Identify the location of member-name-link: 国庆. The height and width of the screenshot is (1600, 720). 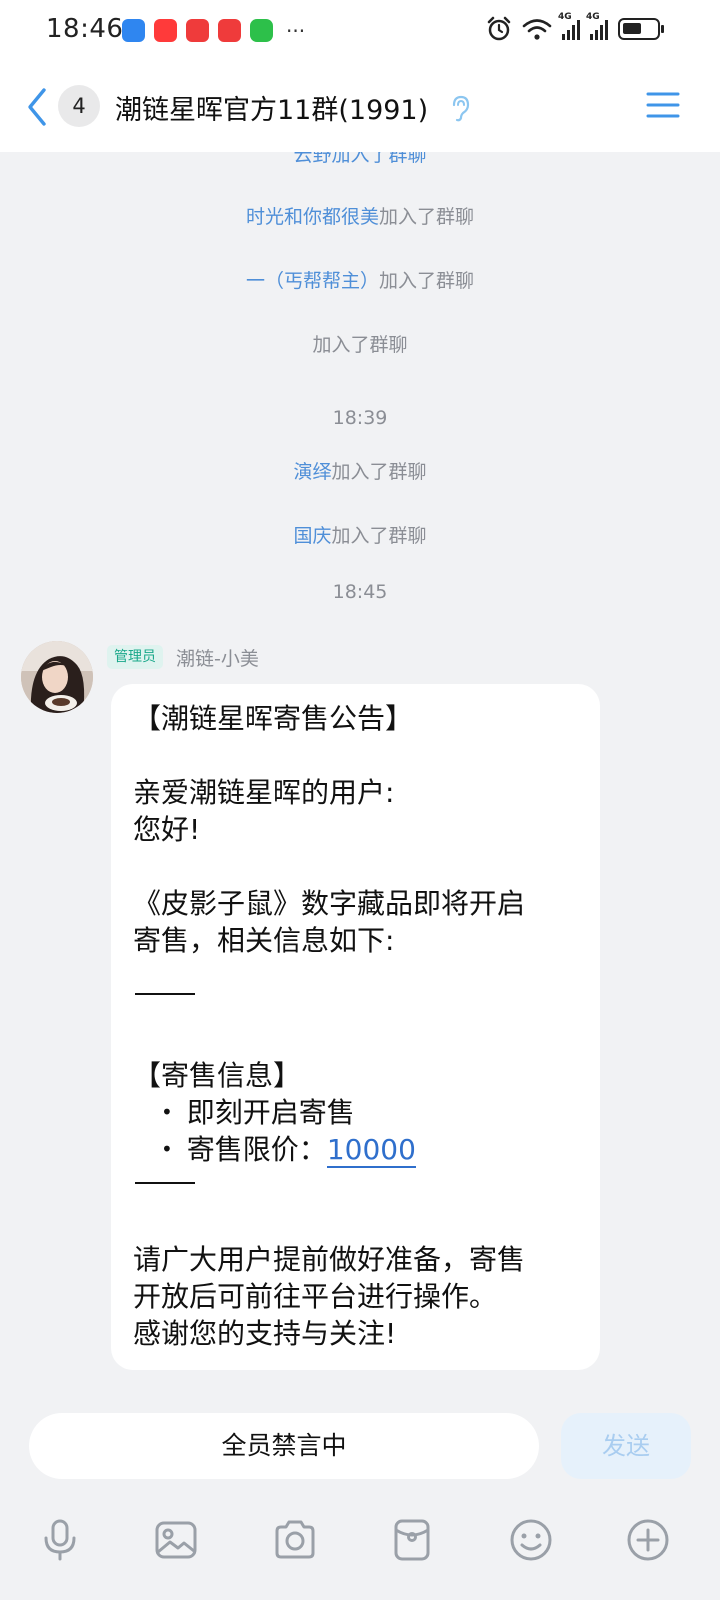
(312, 536).